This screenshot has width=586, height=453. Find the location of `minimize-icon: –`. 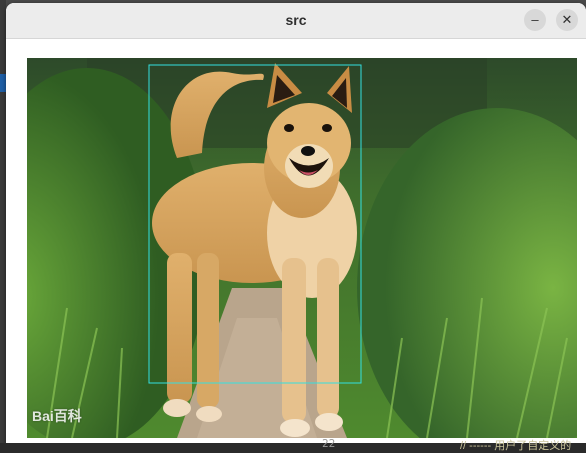

minimize-icon: – is located at coordinates (535, 19).